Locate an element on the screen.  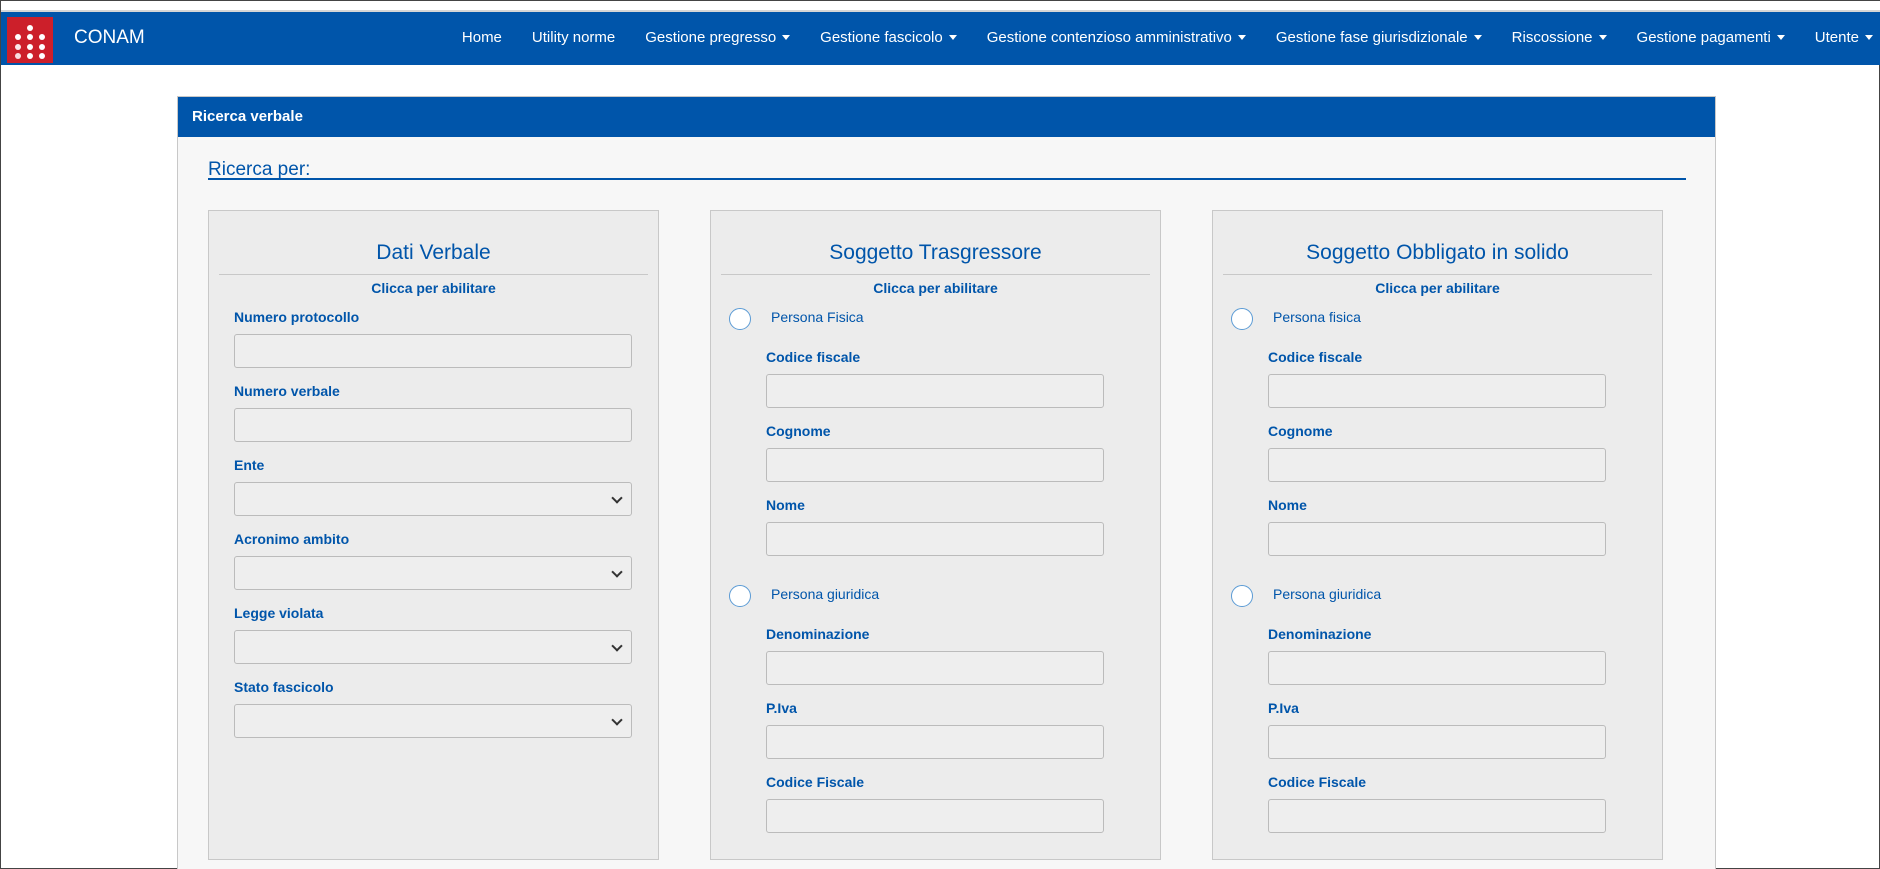
ente-select is located at coordinates (433, 499).